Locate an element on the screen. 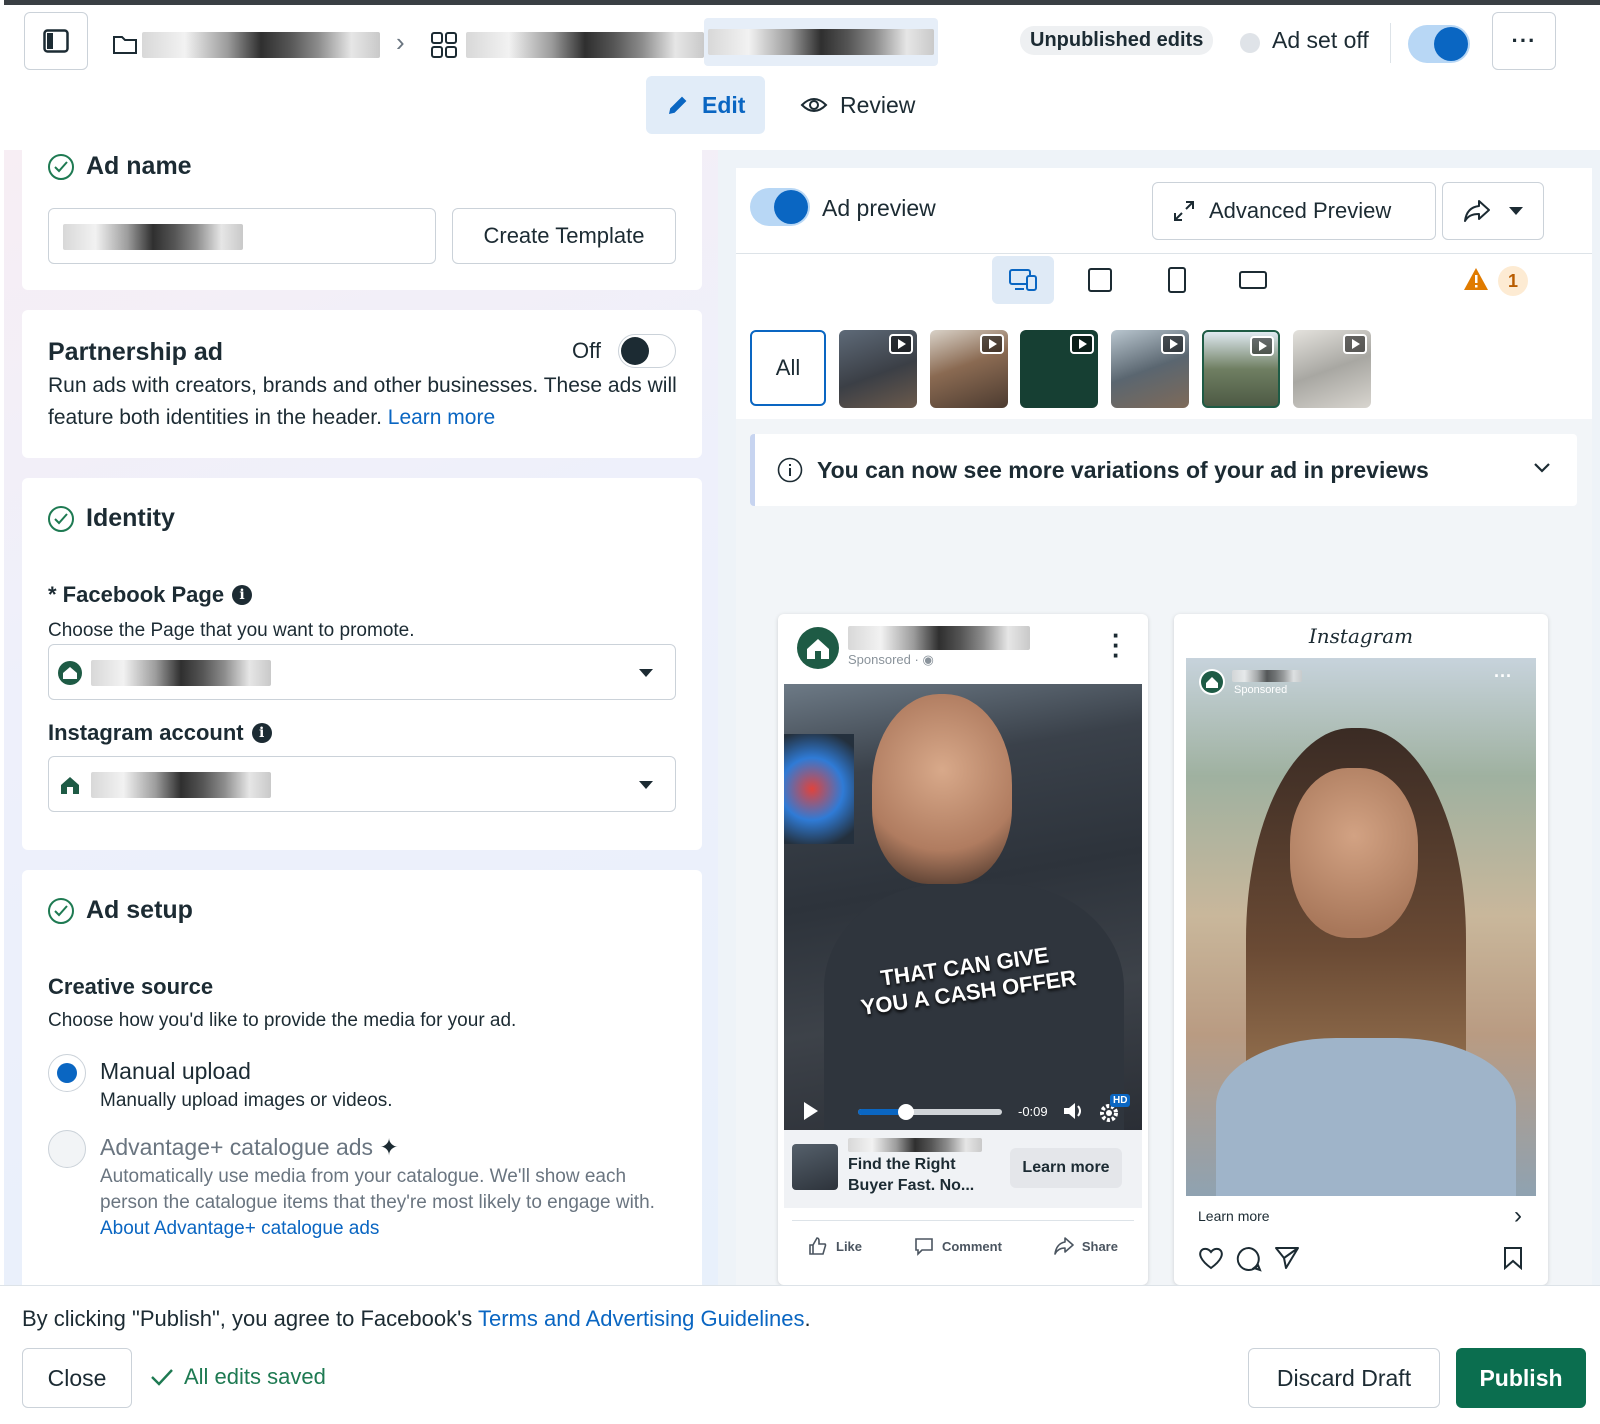  more-icon: ··· is located at coordinates (1524, 40).